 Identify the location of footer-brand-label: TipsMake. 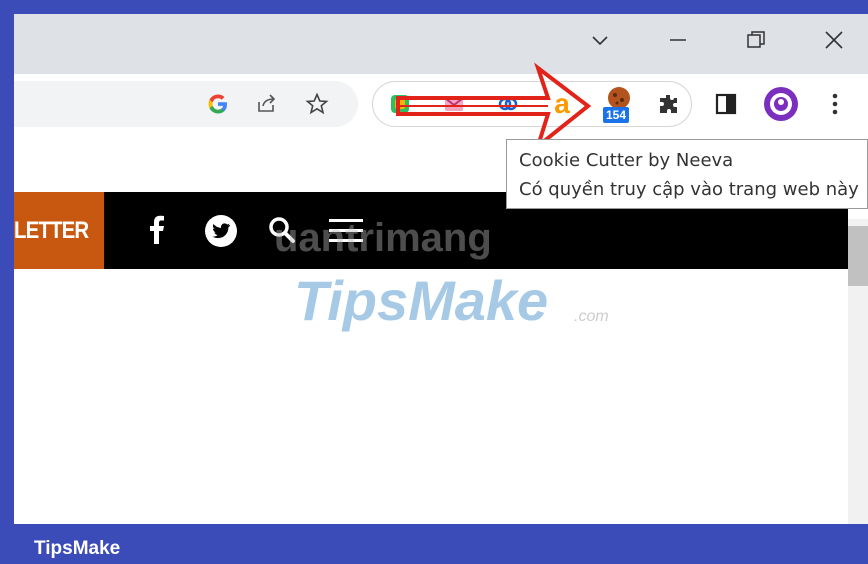
(77, 548).